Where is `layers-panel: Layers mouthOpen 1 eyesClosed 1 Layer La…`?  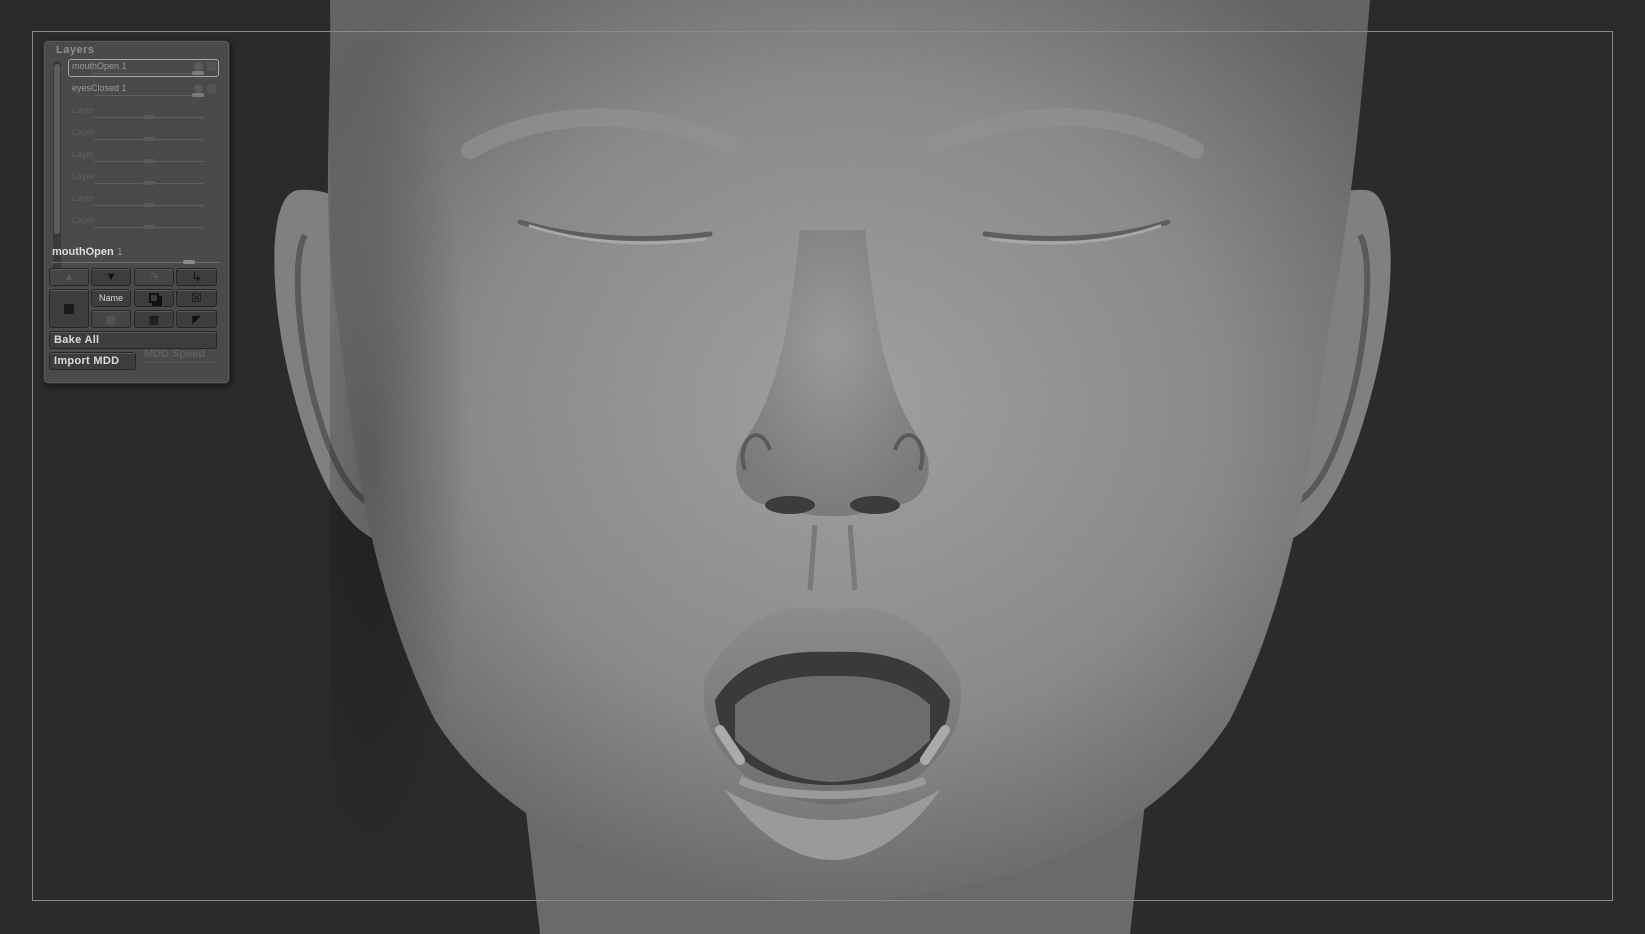
layers-panel: Layers mouthOpen 1 eyesClosed 1 Layer La… is located at coordinates (136, 212).